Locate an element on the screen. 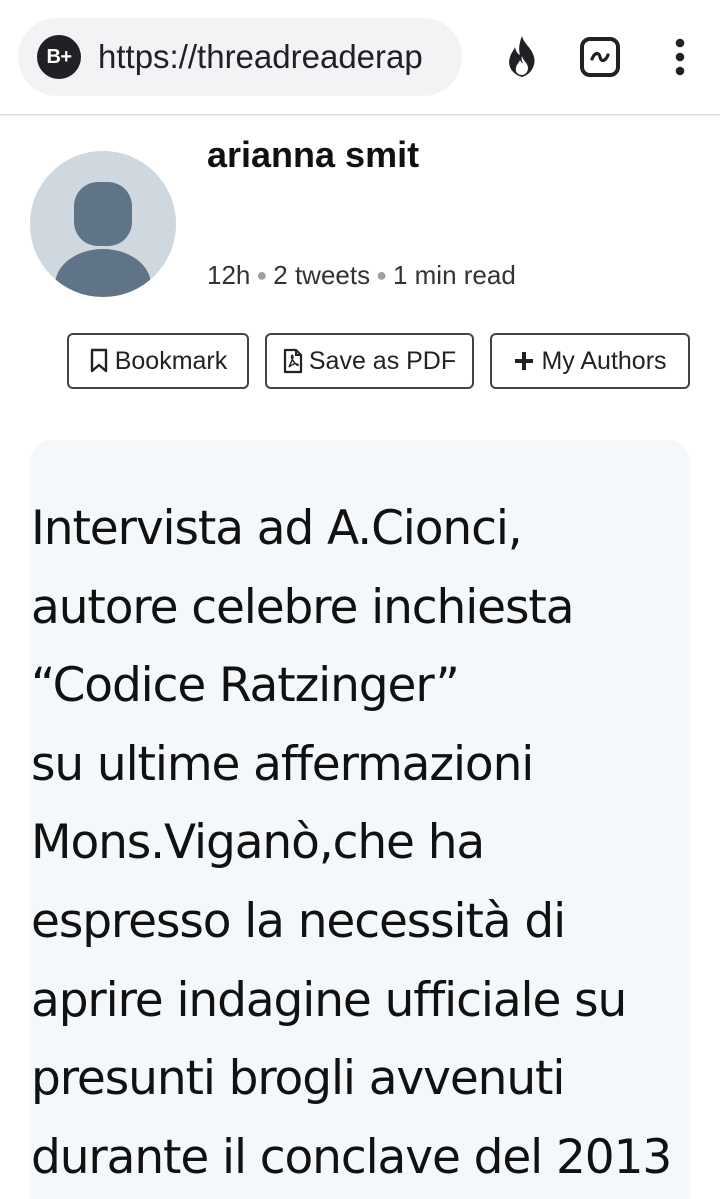  browser-toolbar: B+ https://threadreaderap is located at coordinates (360, 57).